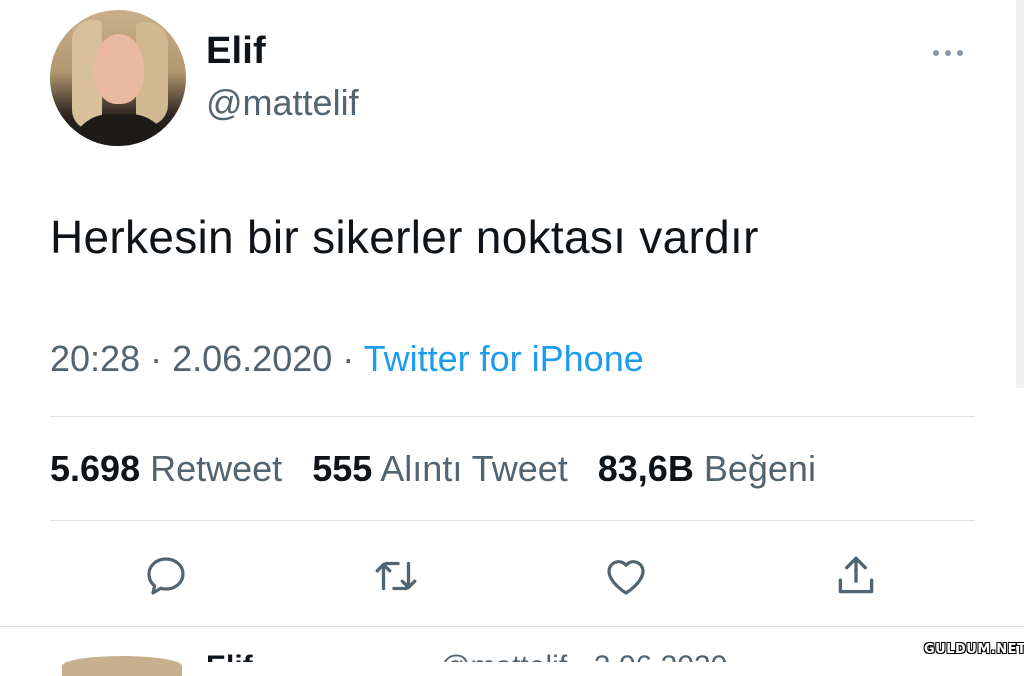 This screenshot has height=676, width=1024. I want to click on quotes-stat: 555 Alıntı Tweet, so click(440, 468).